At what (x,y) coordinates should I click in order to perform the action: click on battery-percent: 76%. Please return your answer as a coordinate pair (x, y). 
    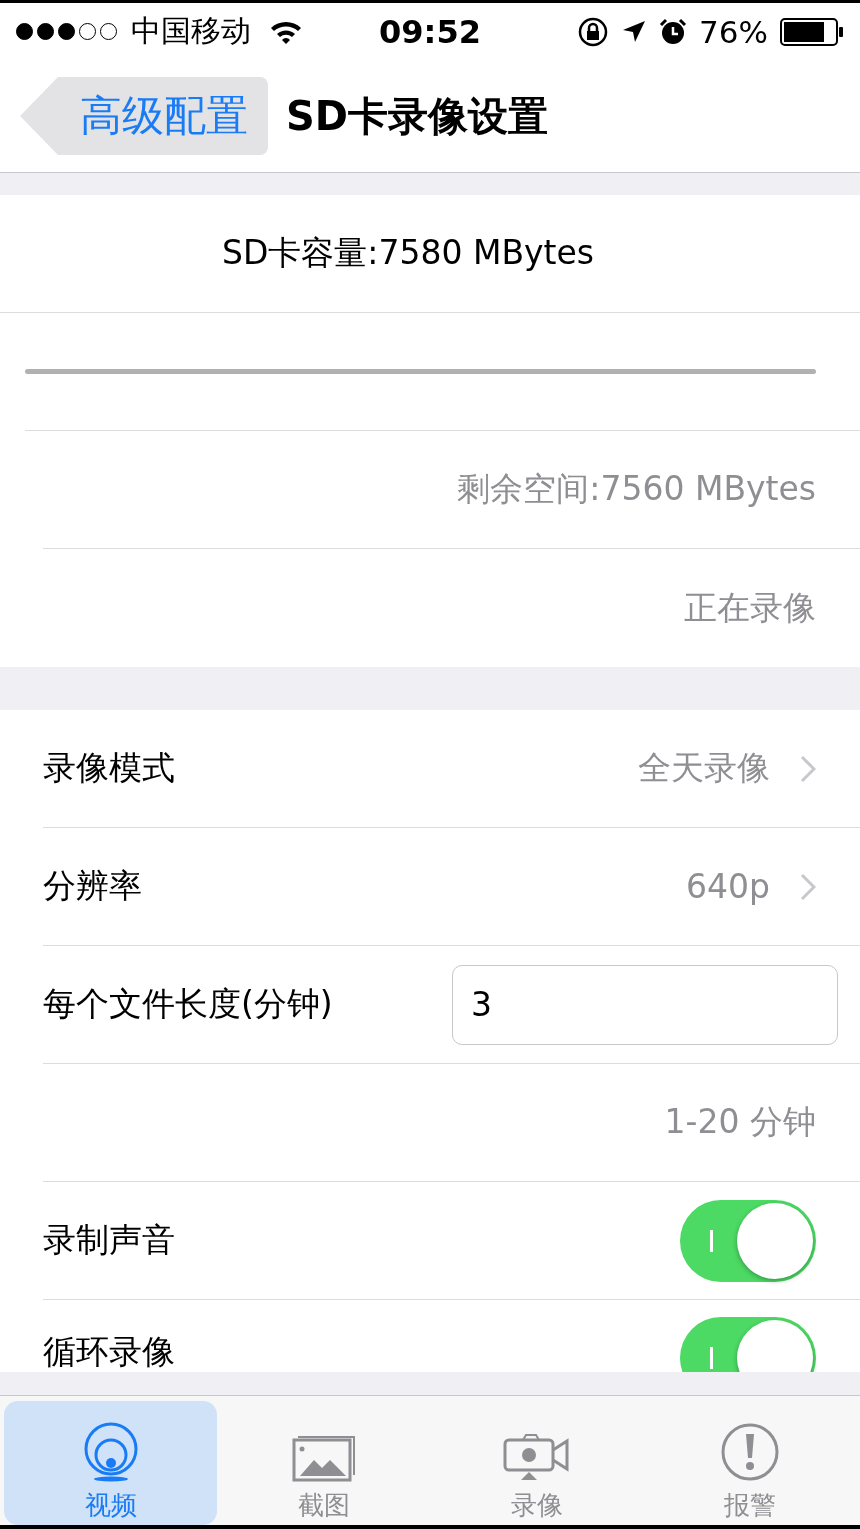
    Looking at the image, I should click on (733, 31).